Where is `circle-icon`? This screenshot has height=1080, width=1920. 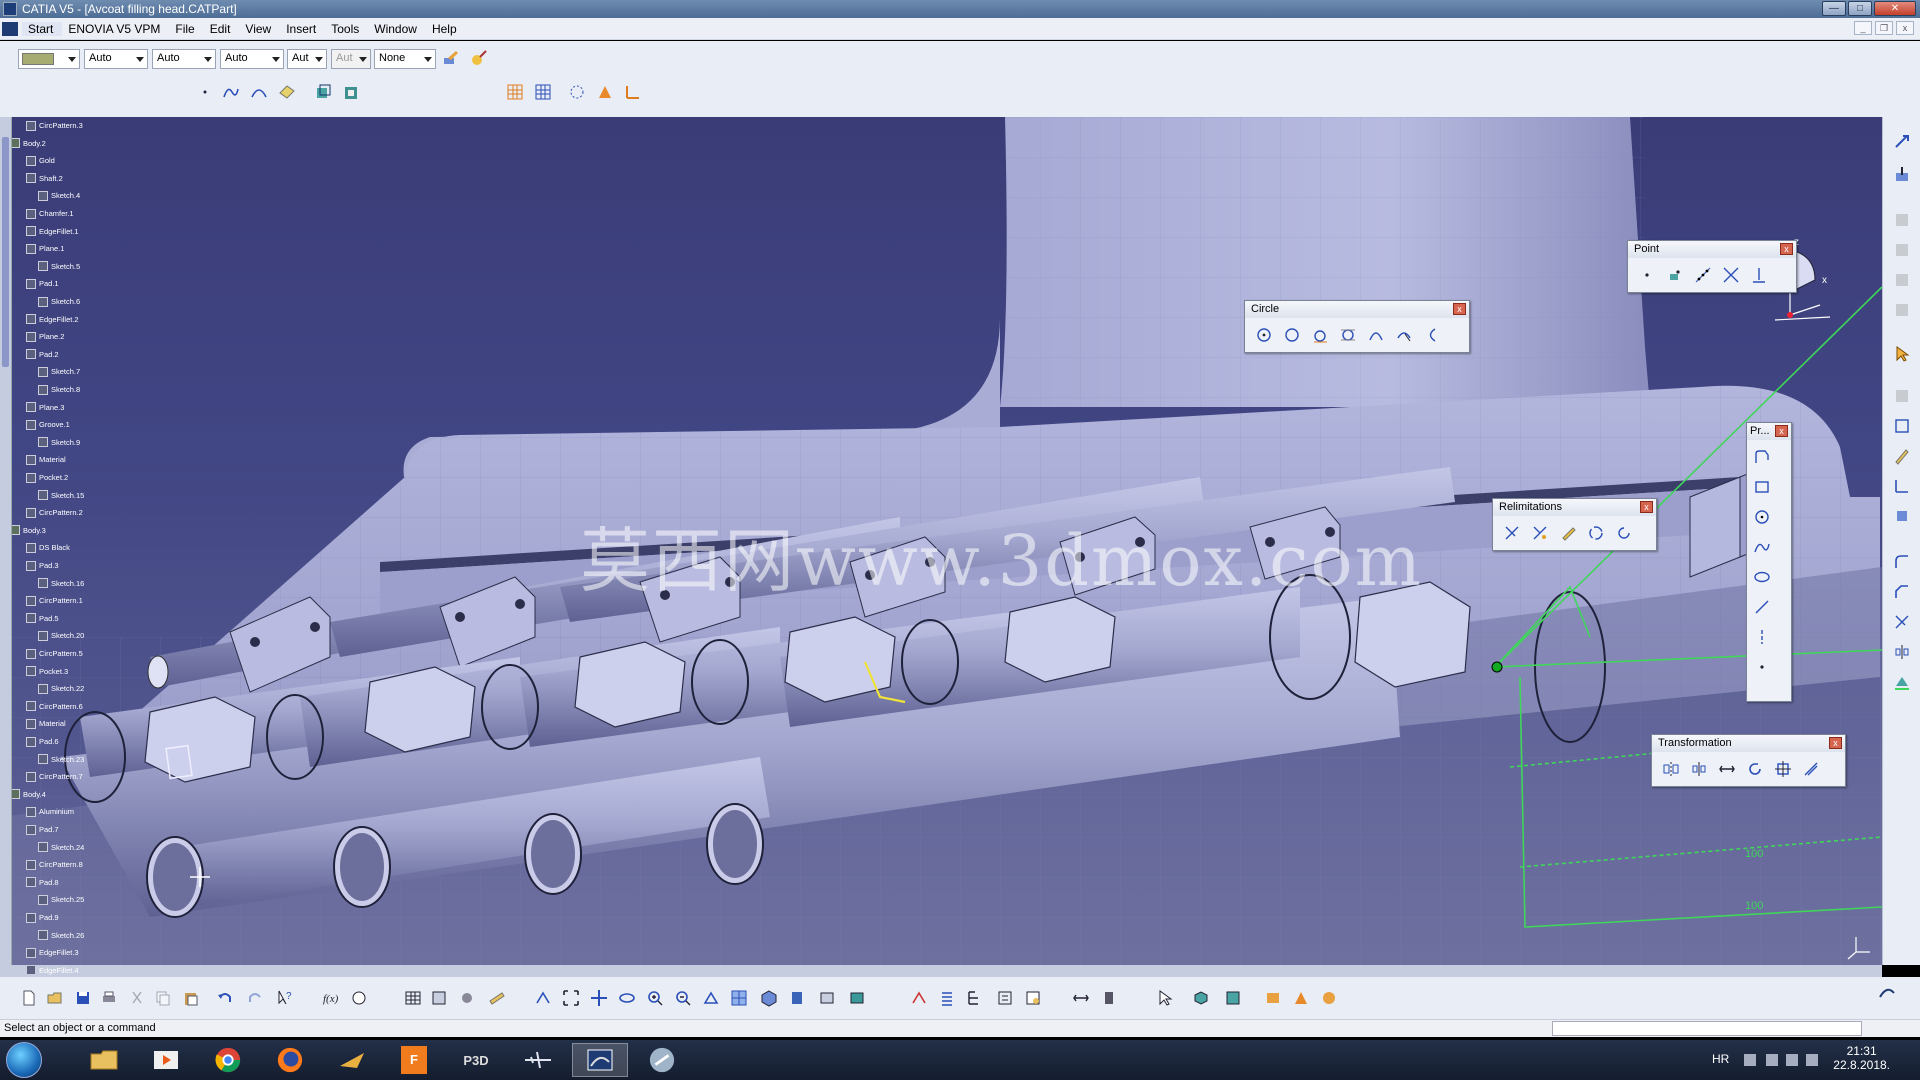
circle-icon is located at coordinates (1264, 335).